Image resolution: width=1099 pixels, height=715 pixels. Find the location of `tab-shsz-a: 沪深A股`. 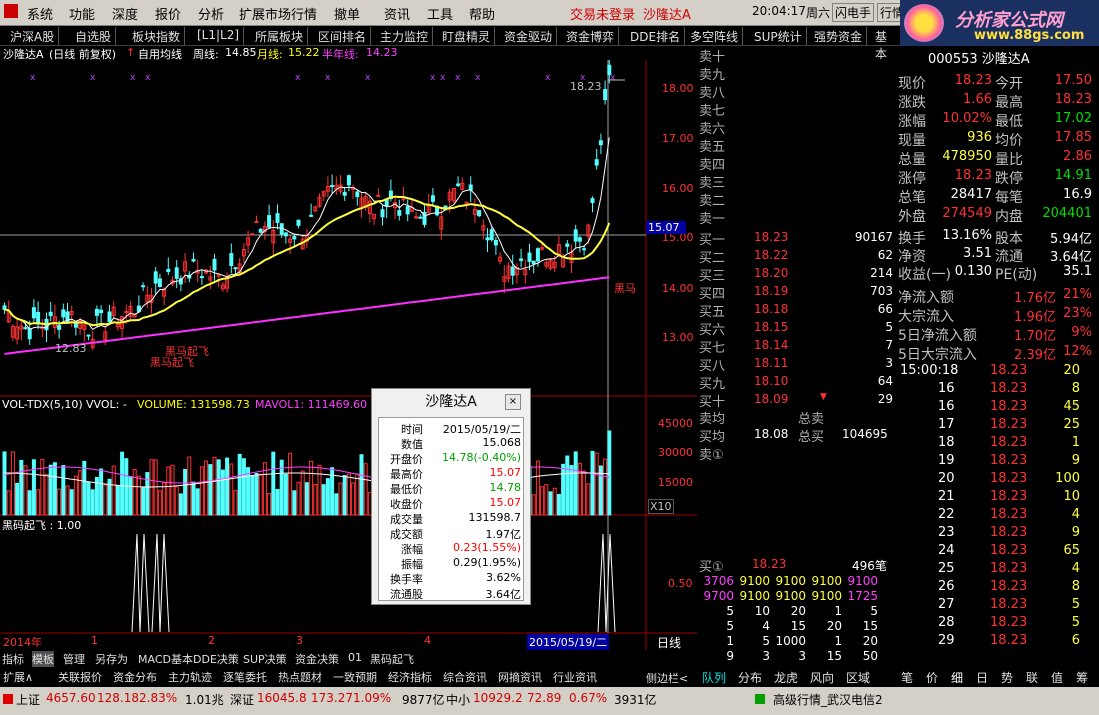

tab-shsz-a: 沪深A股 is located at coordinates (33, 36).